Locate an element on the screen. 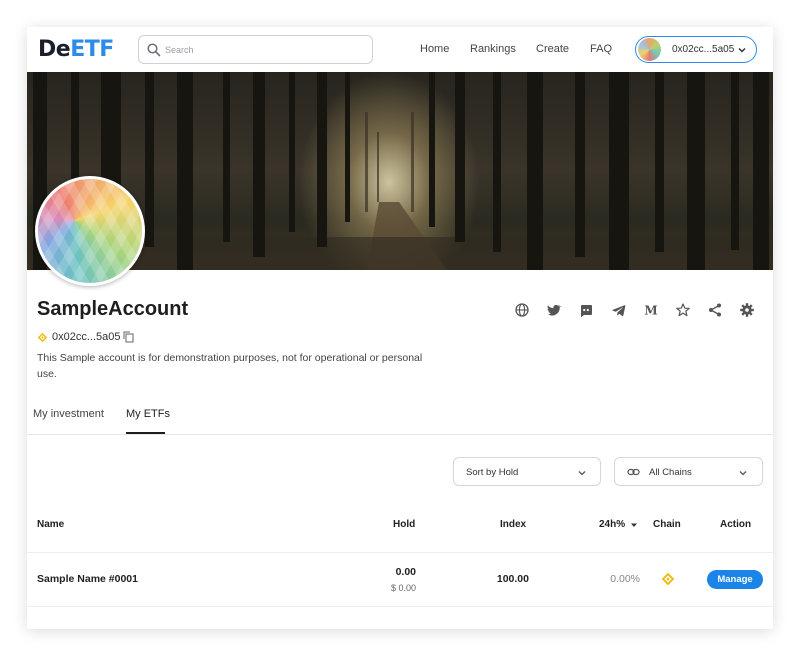 This screenshot has width=800, height=656. chain-select: All Chains is located at coordinates (688, 471).